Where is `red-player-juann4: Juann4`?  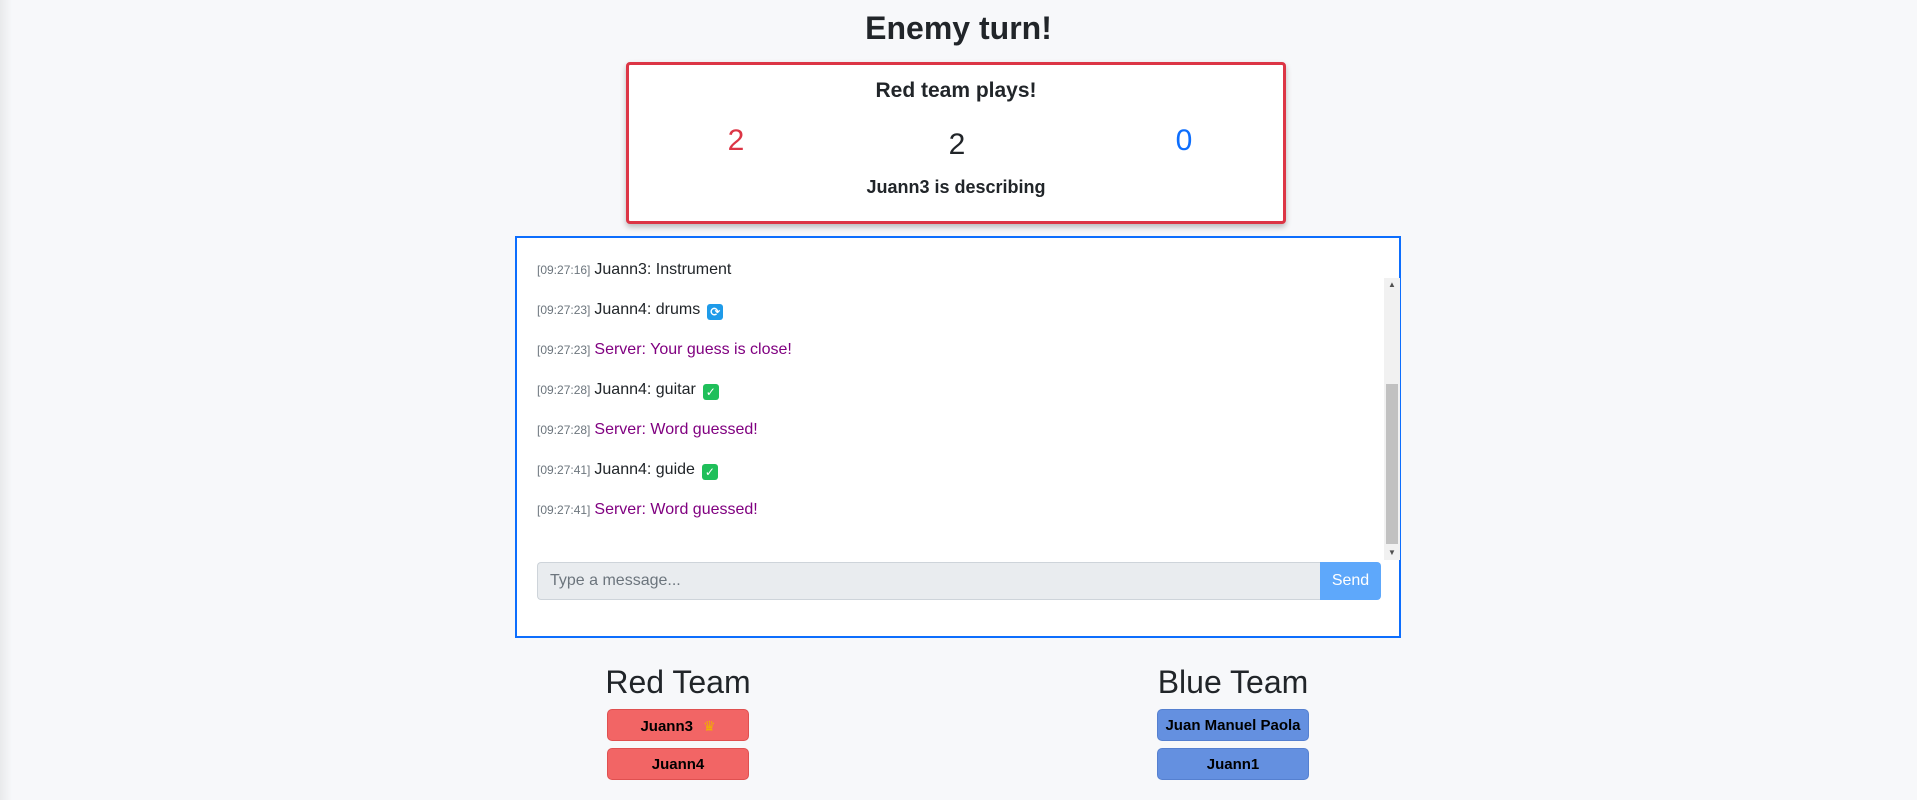
red-player-juann4: Juann4 is located at coordinates (678, 764).